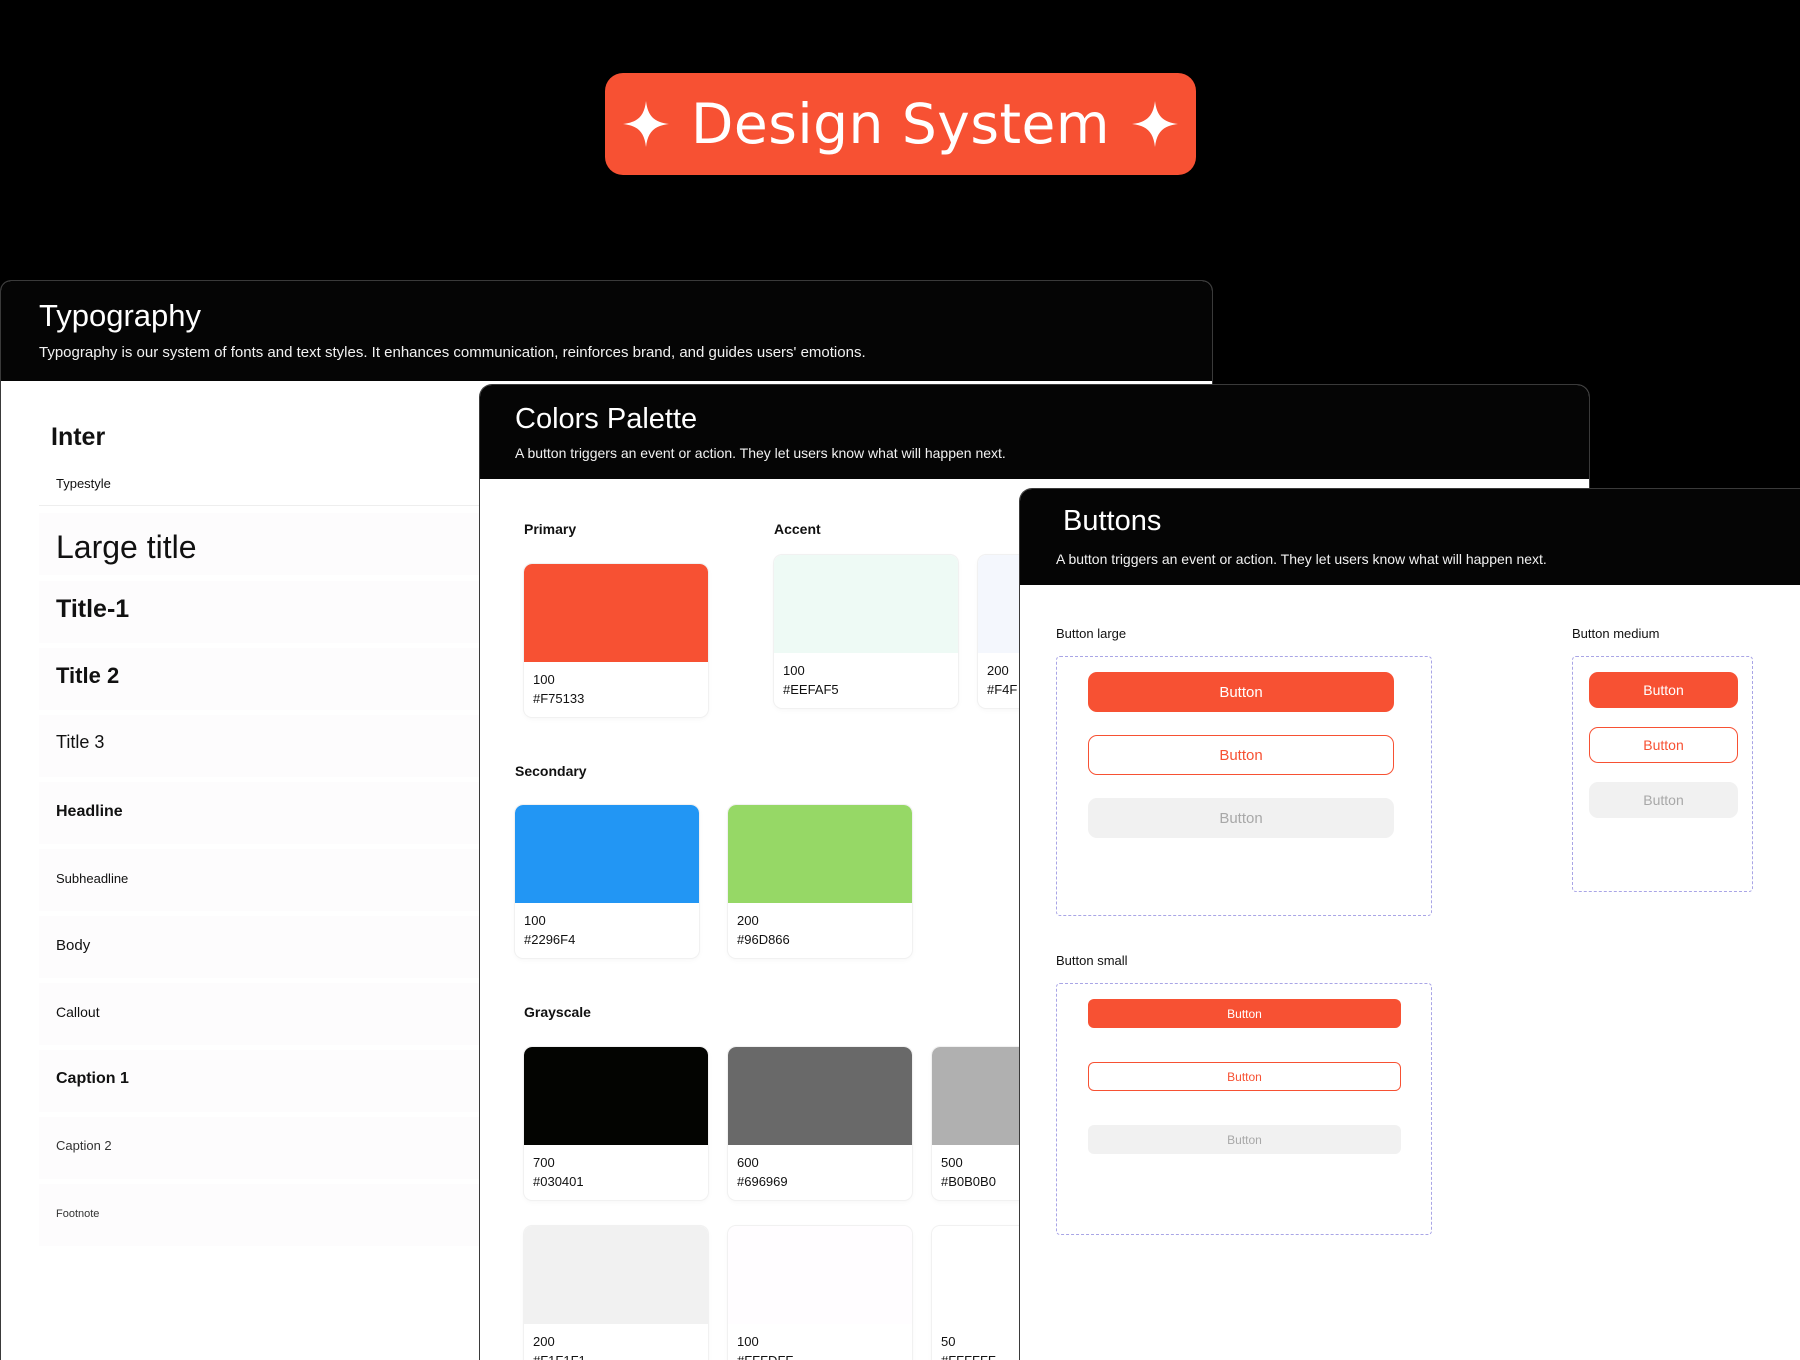 This screenshot has height=1360, width=1800. I want to click on design-system-banner: Design System, so click(900, 124).